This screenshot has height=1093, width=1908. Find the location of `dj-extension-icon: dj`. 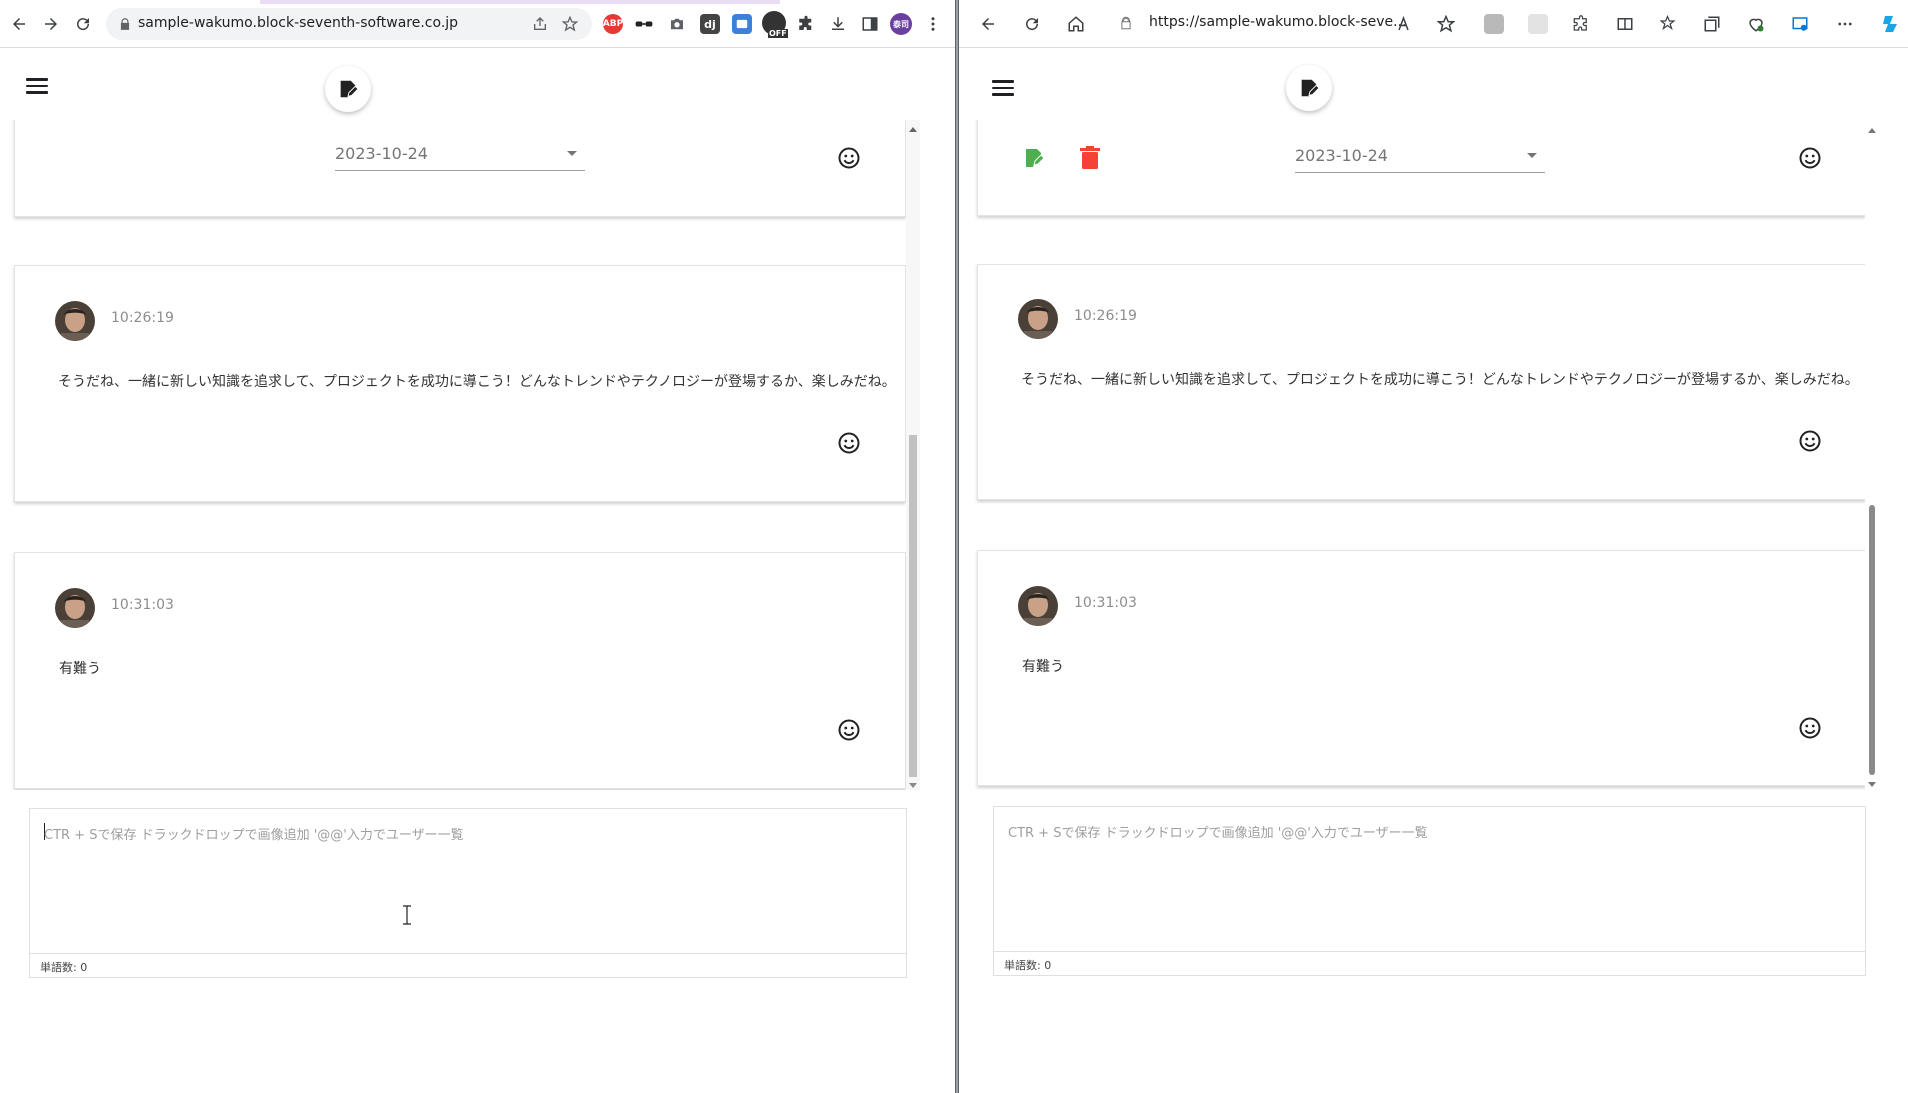

dj-extension-icon: dj is located at coordinates (710, 24).